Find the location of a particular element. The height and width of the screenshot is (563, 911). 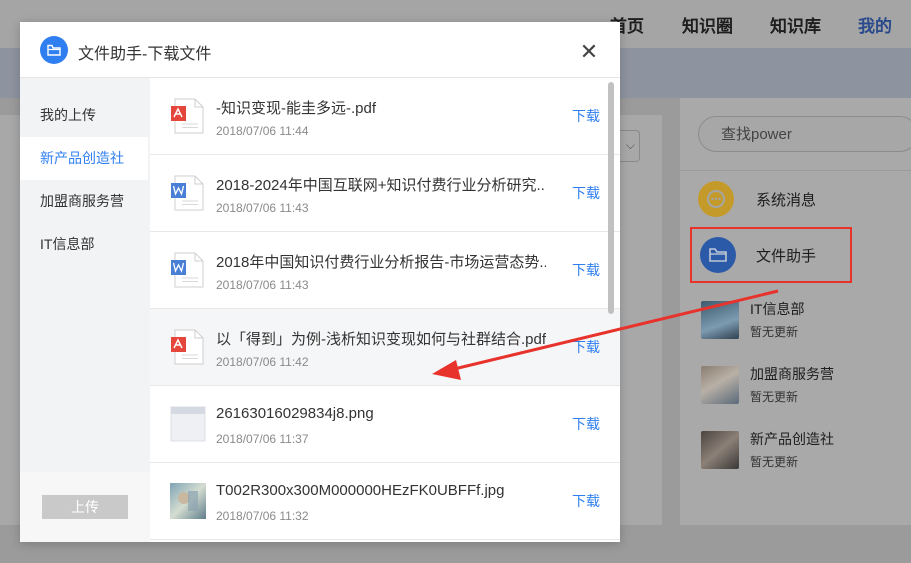

folder-icon is located at coordinates (54, 50).